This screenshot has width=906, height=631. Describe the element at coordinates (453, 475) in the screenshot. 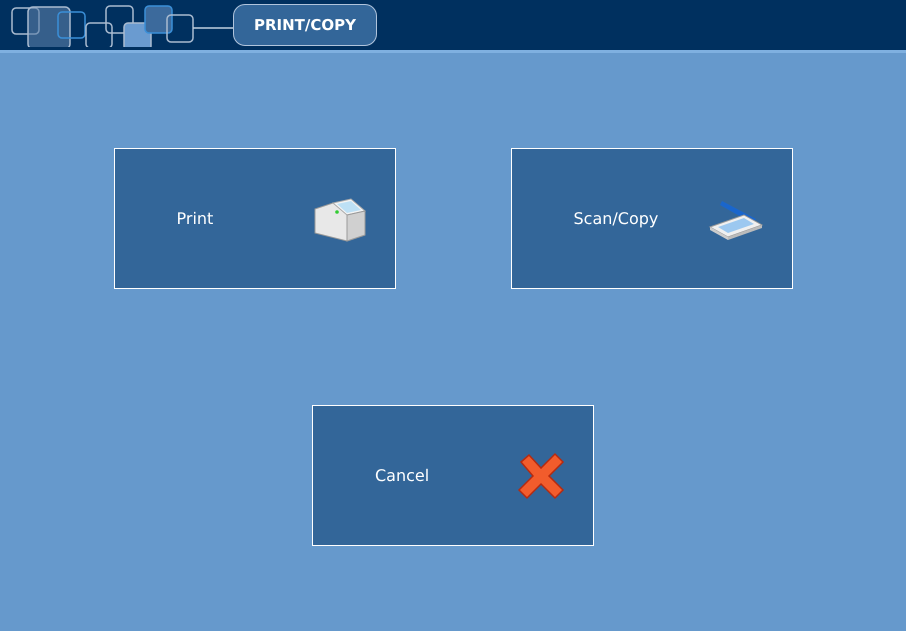

I see `menu-button: Cancel` at that location.